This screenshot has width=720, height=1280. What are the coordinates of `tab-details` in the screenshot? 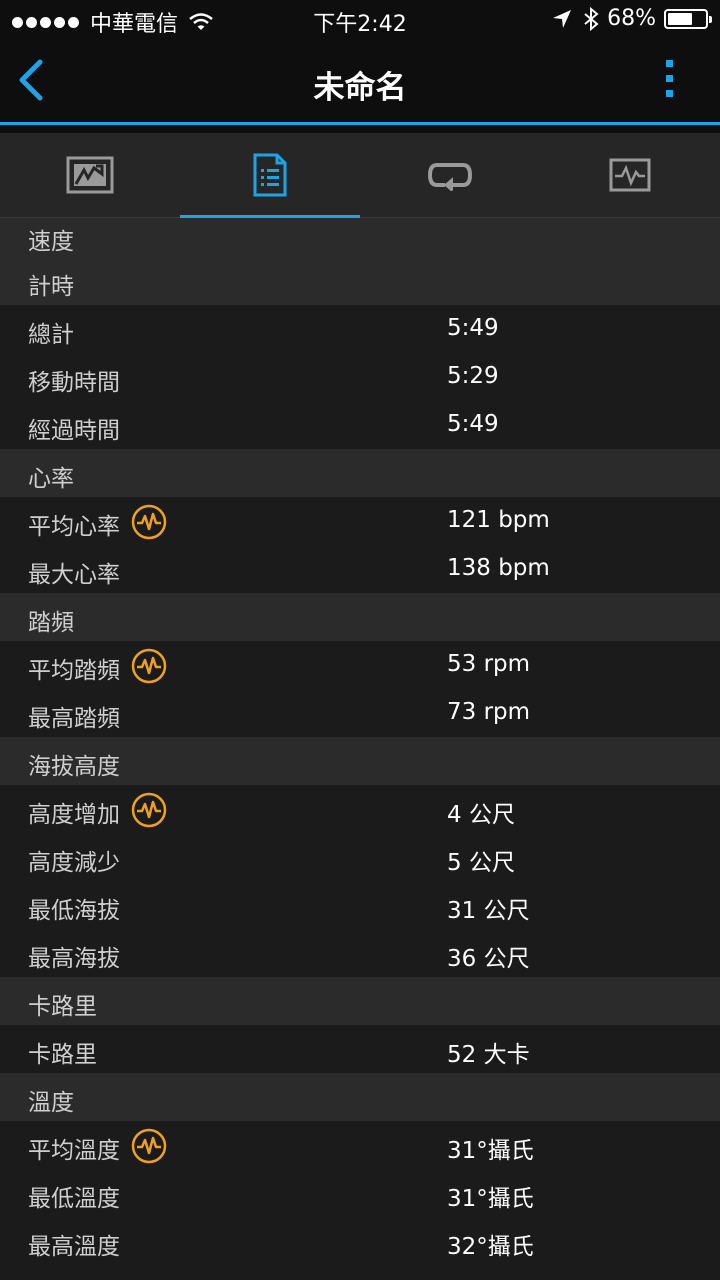 It's located at (270, 175).